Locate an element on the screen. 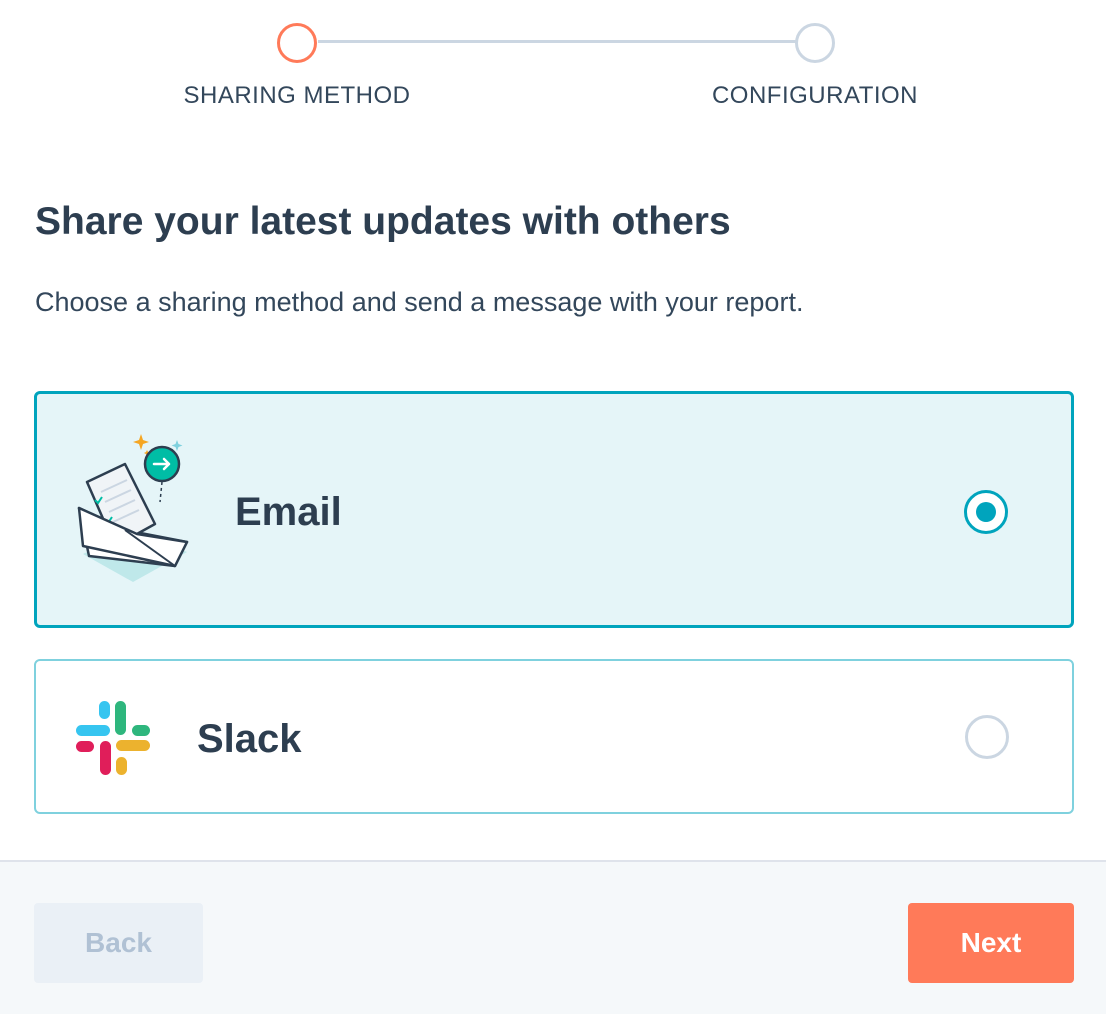 Image resolution: width=1106 pixels, height=1014 pixels. step-label-configuration: CONFIGURATION is located at coordinates (815, 95).